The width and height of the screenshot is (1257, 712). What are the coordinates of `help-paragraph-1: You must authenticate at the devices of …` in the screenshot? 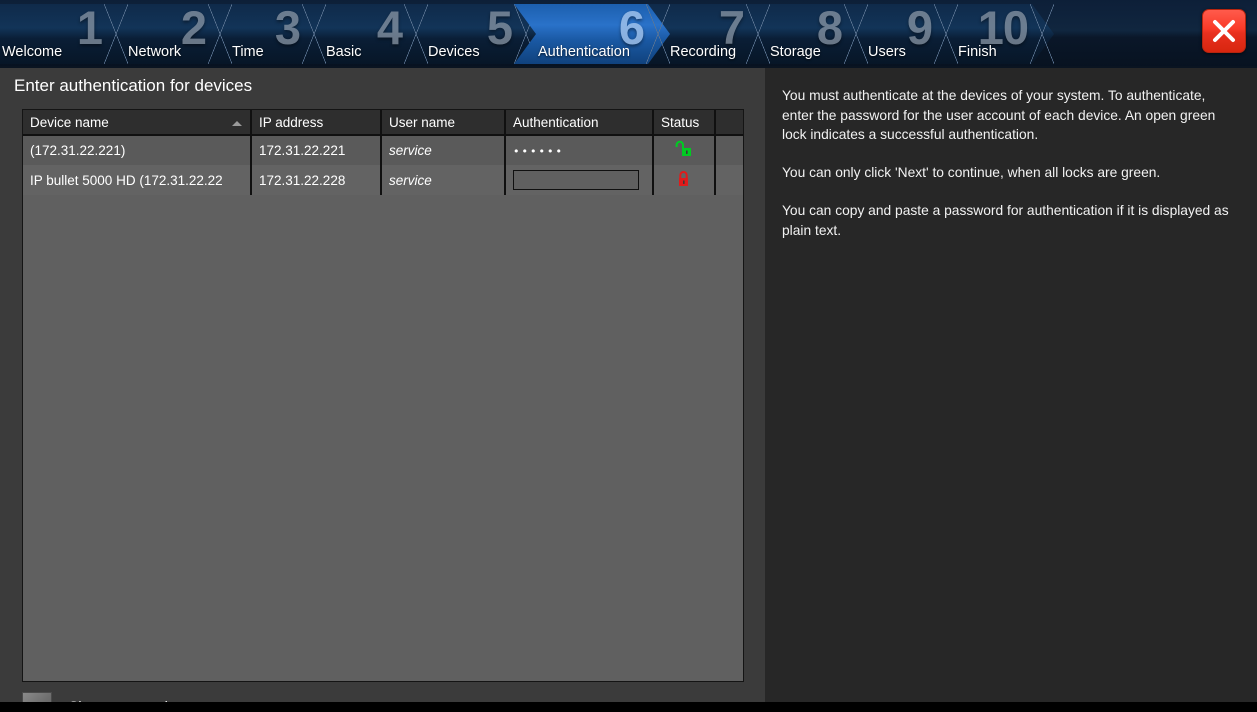 It's located at (999, 115).